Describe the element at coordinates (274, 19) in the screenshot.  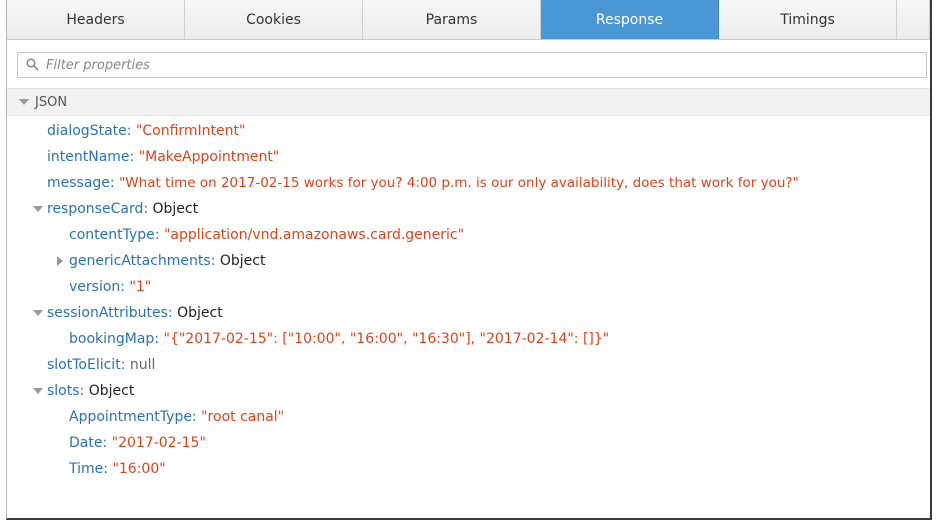
I see `tab-cookies: Cookies` at that location.